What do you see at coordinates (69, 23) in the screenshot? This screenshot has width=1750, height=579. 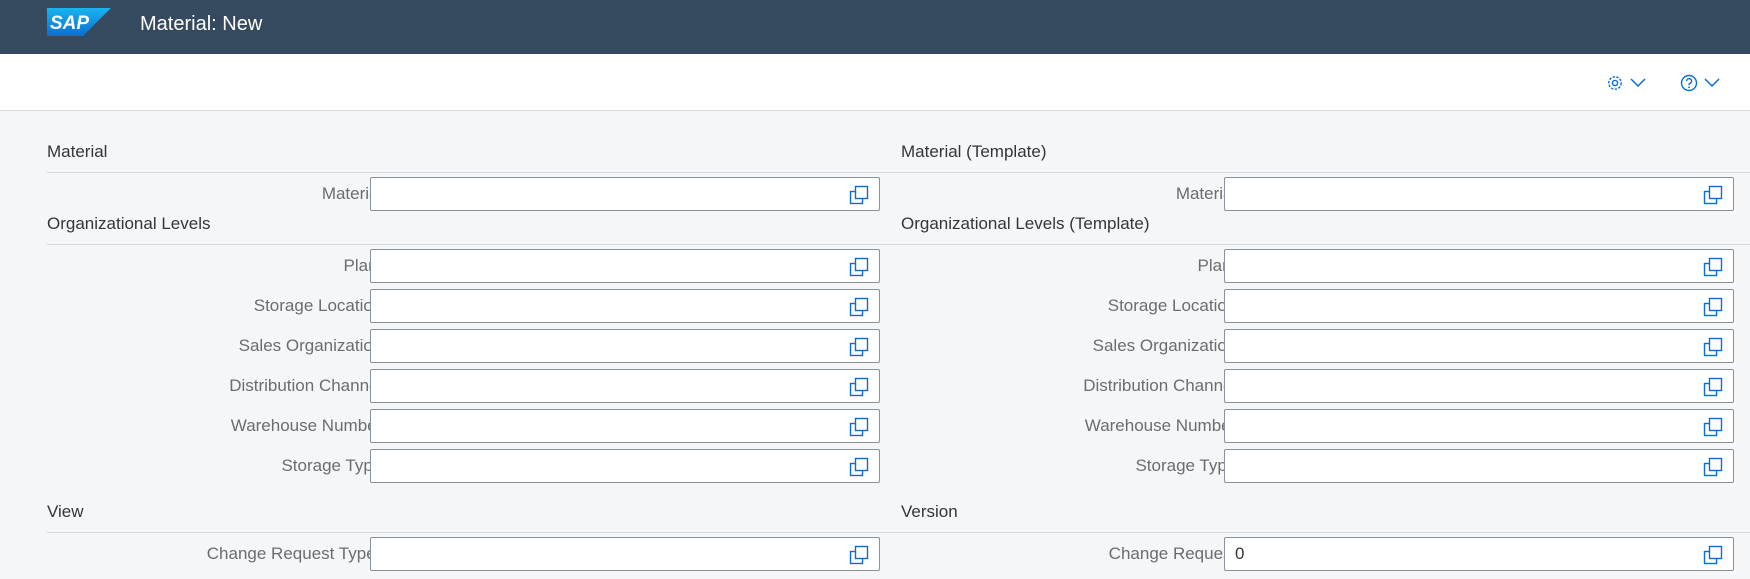 I see `svg-text: SAP` at bounding box center [69, 23].